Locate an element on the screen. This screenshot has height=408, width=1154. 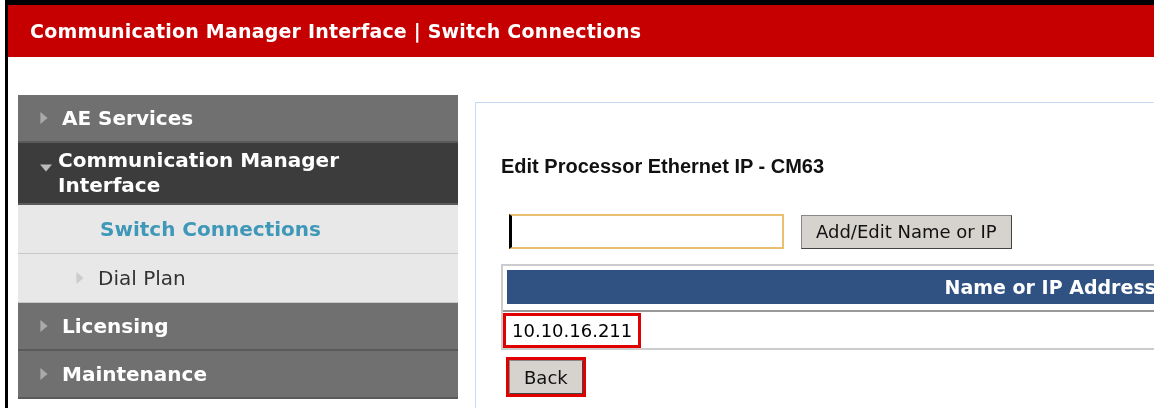
back-button: Back is located at coordinates (546, 377).